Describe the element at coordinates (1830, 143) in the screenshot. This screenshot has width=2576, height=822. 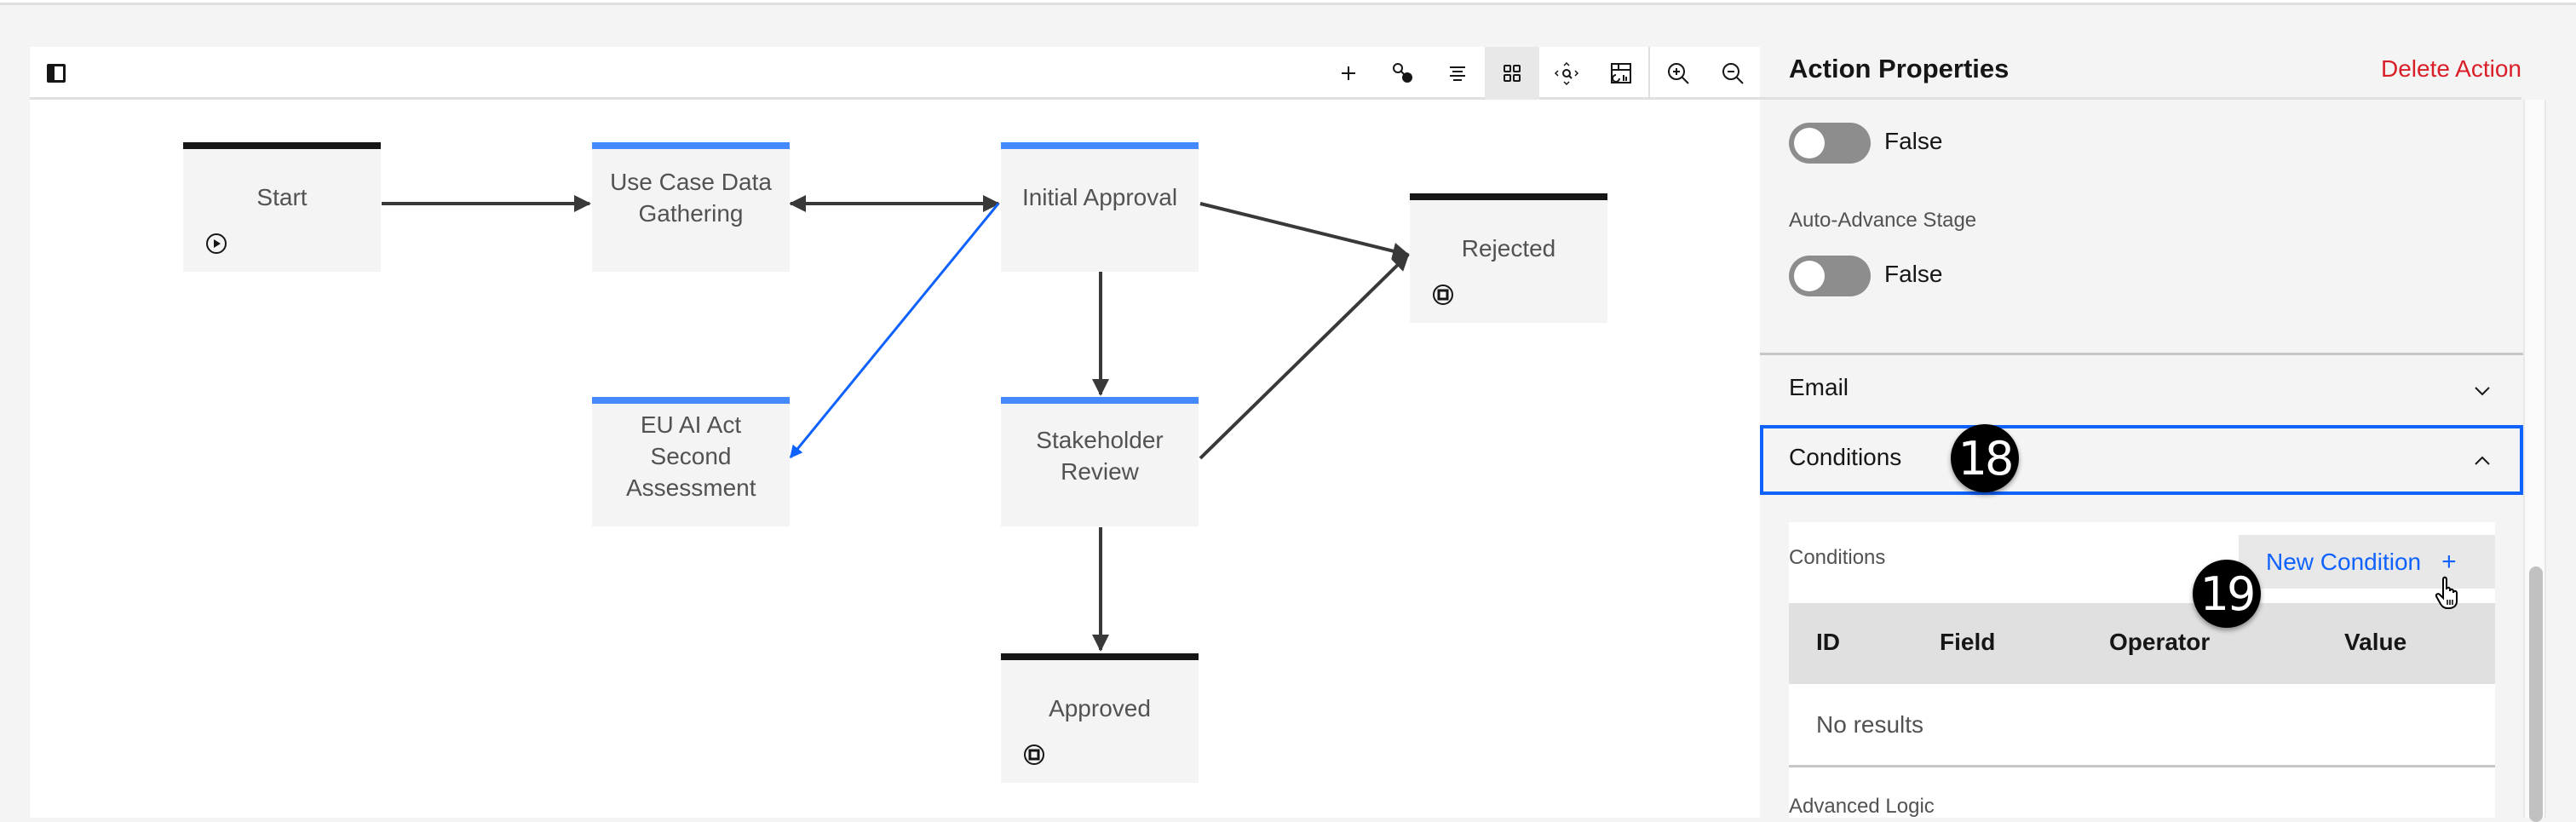
I see `toggle-switch` at that location.